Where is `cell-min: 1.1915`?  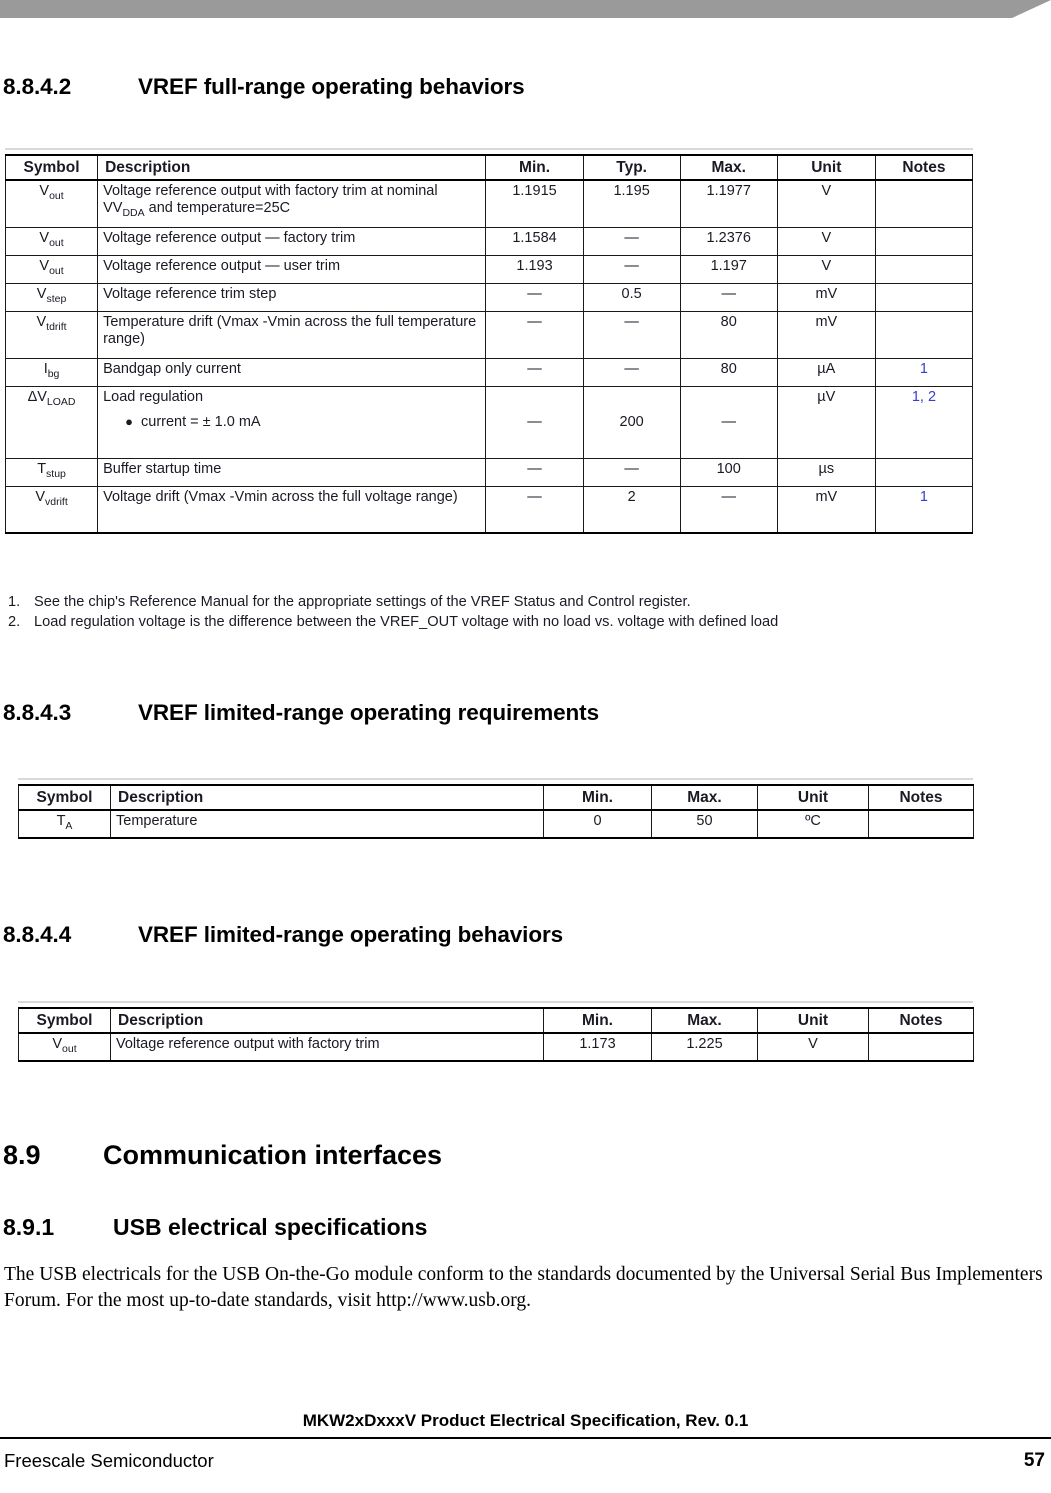
cell-min: 1.1915 is located at coordinates (534, 203).